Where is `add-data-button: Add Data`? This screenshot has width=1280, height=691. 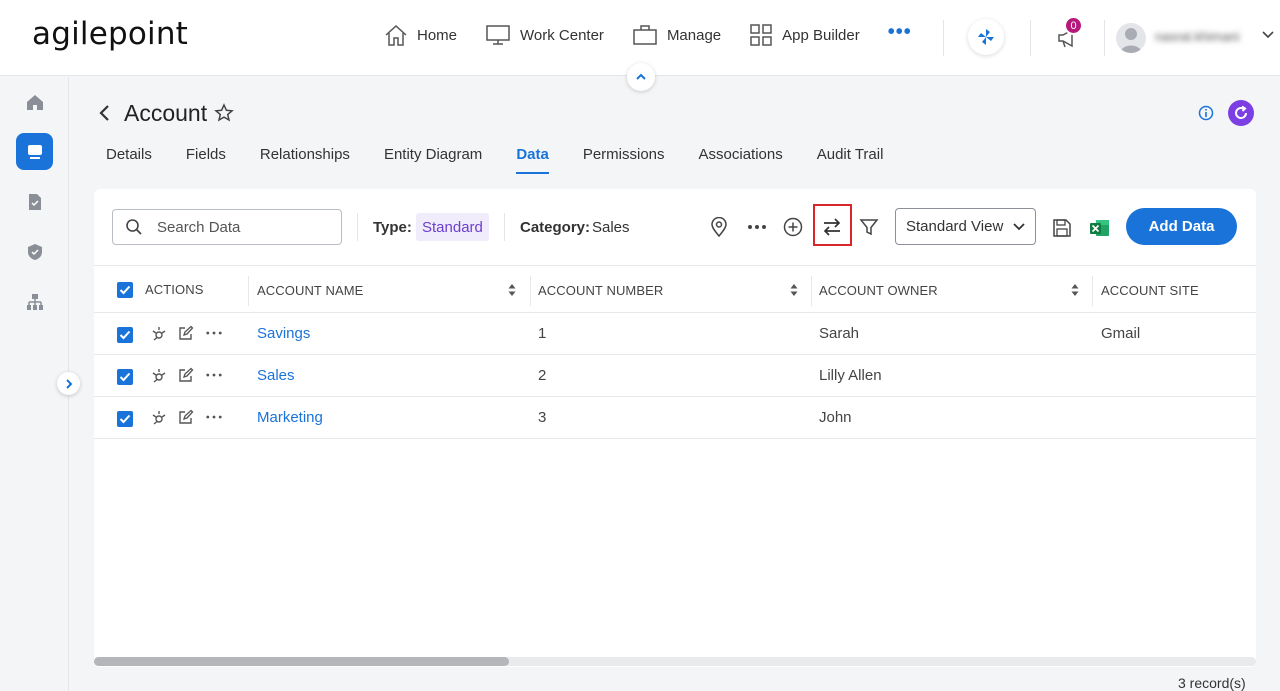 add-data-button: Add Data is located at coordinates (1181, 226).